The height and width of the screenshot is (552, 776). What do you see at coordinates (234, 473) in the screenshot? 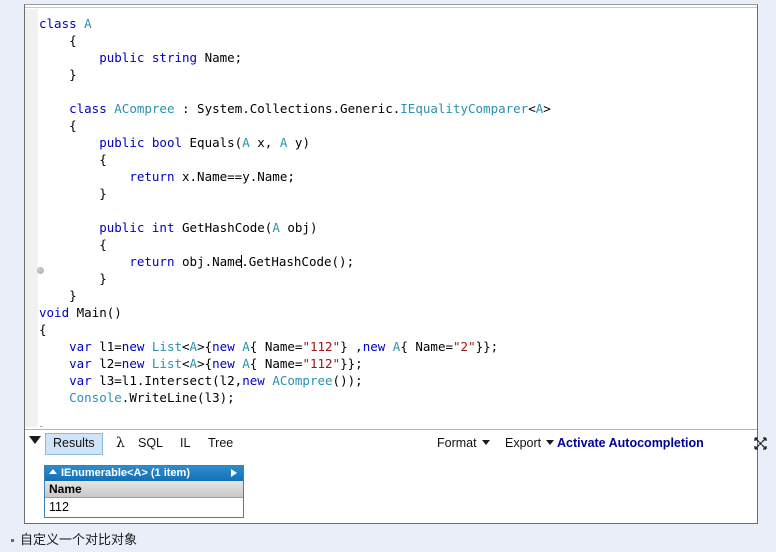
I see `triangle-right-icon` at bounding box center [234, 473].